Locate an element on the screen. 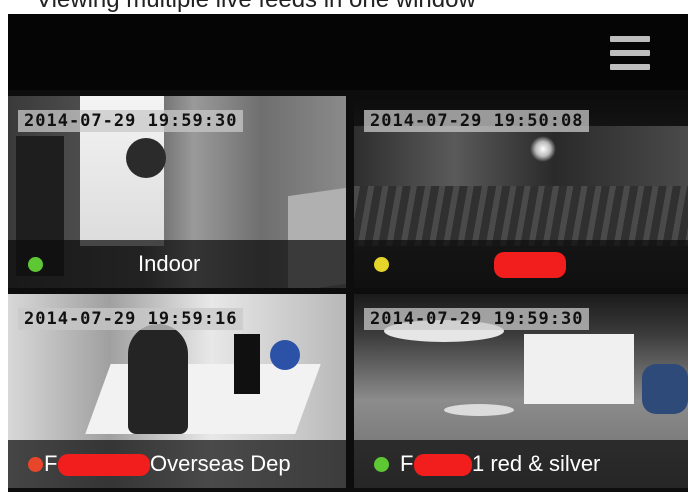 The height and width of the screenshot is (492, 688). camera-name: Overseas Dep is located at coordinates (220, 463).